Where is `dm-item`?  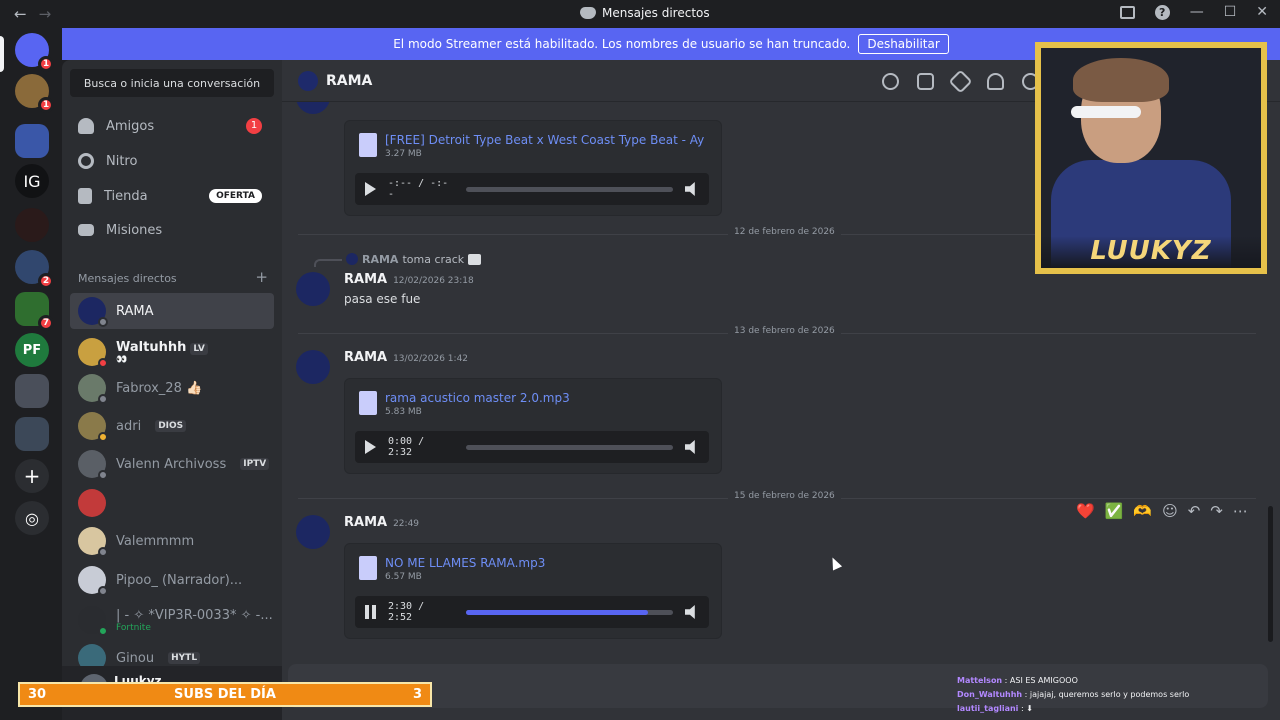 dm-item is located at coordinates (172, 503).